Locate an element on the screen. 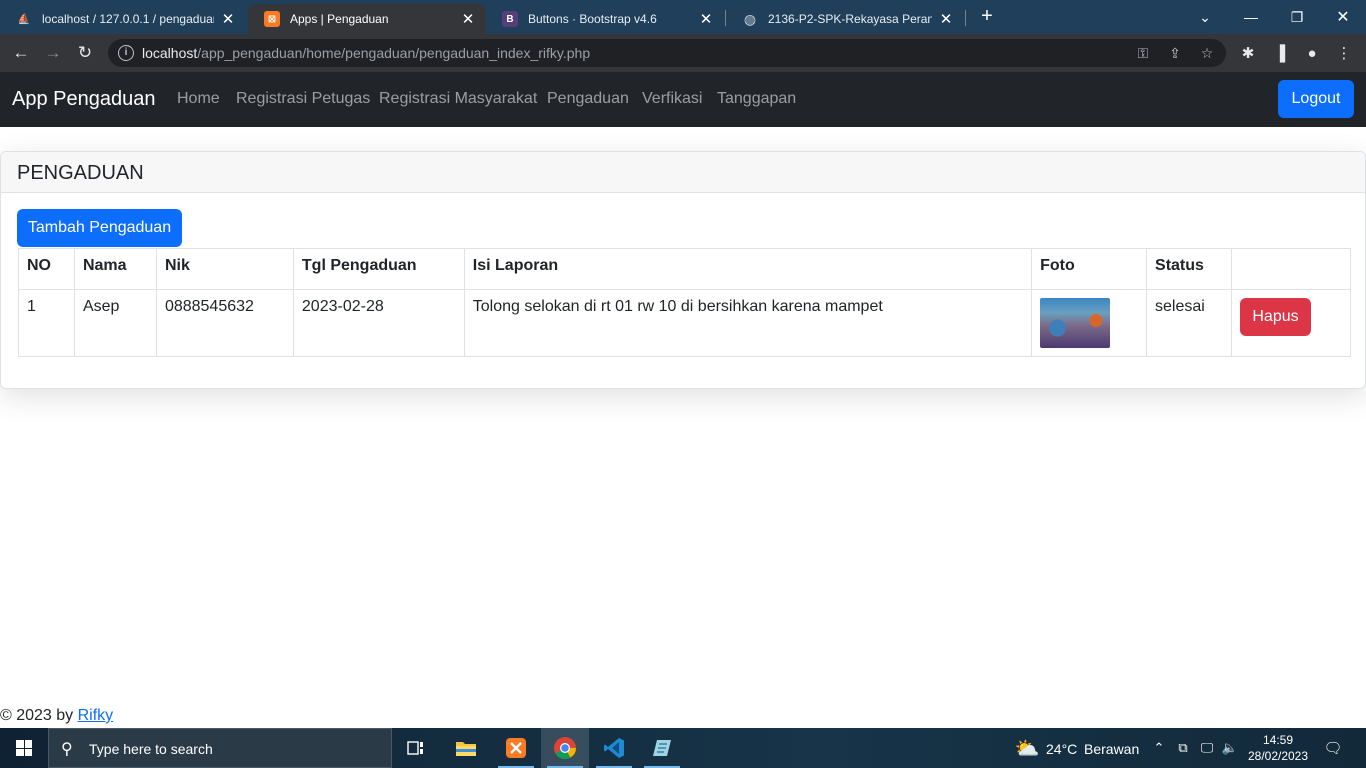 The width and height of the screenshot is (1366, 768). nav-link-pengaduan: Pengaduan is located at coordinates (588, 99).